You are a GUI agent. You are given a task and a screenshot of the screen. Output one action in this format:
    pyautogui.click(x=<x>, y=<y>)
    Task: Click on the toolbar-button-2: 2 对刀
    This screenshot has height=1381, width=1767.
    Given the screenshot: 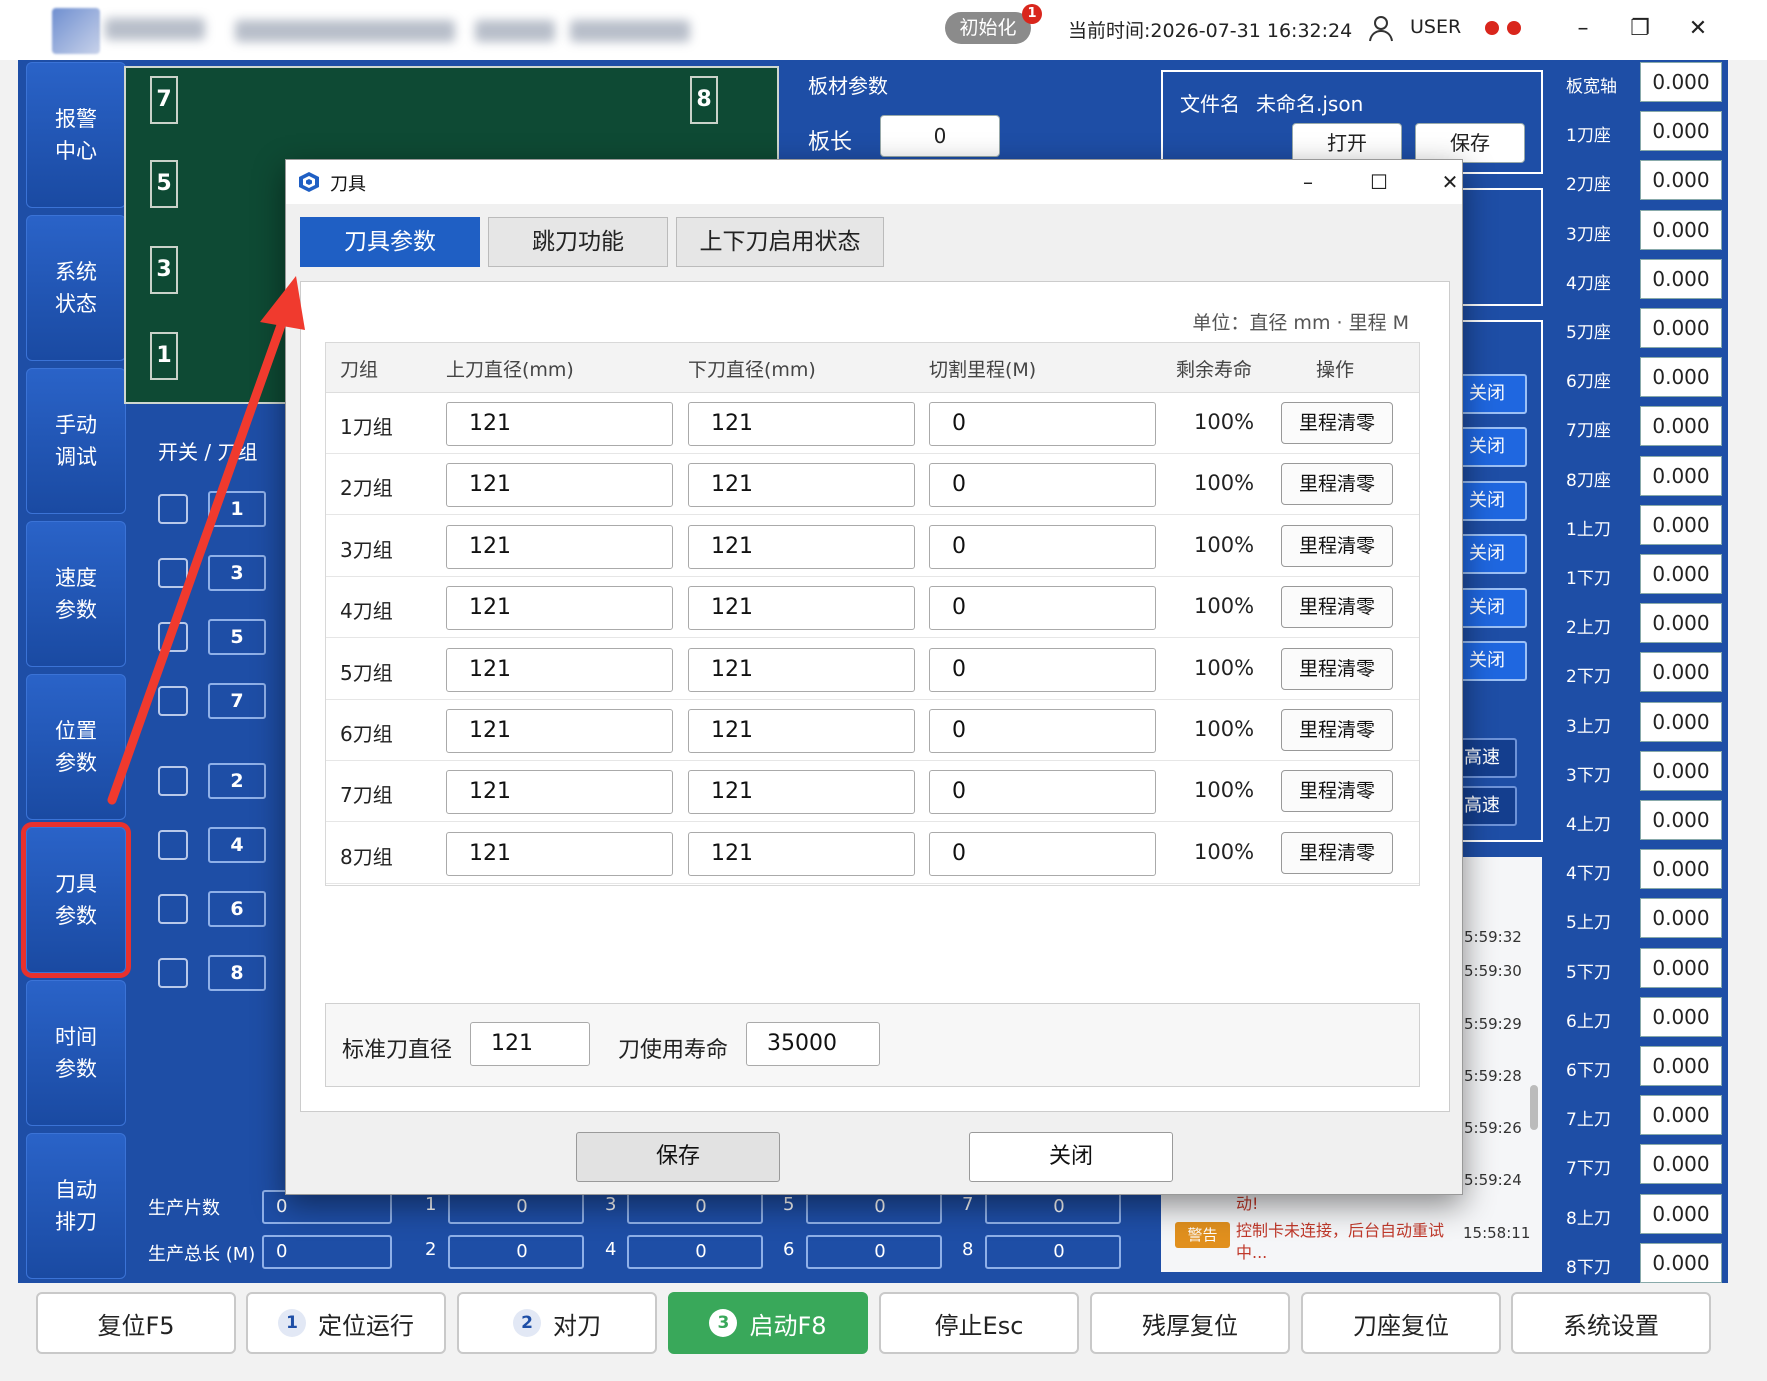 What is the action you would take?
    pyautogui.click(x=557, y=1323)
    